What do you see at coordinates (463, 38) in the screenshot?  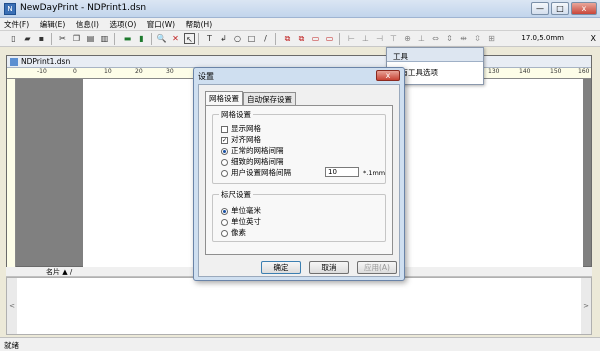 I see `space-horizontal-icon: ⇹` at bounding box center [463, 38].